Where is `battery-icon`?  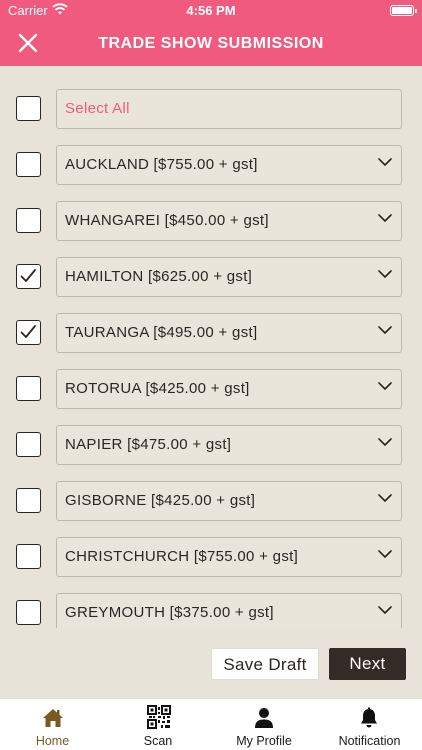
battery-icon is located at coordinates (403, 10).